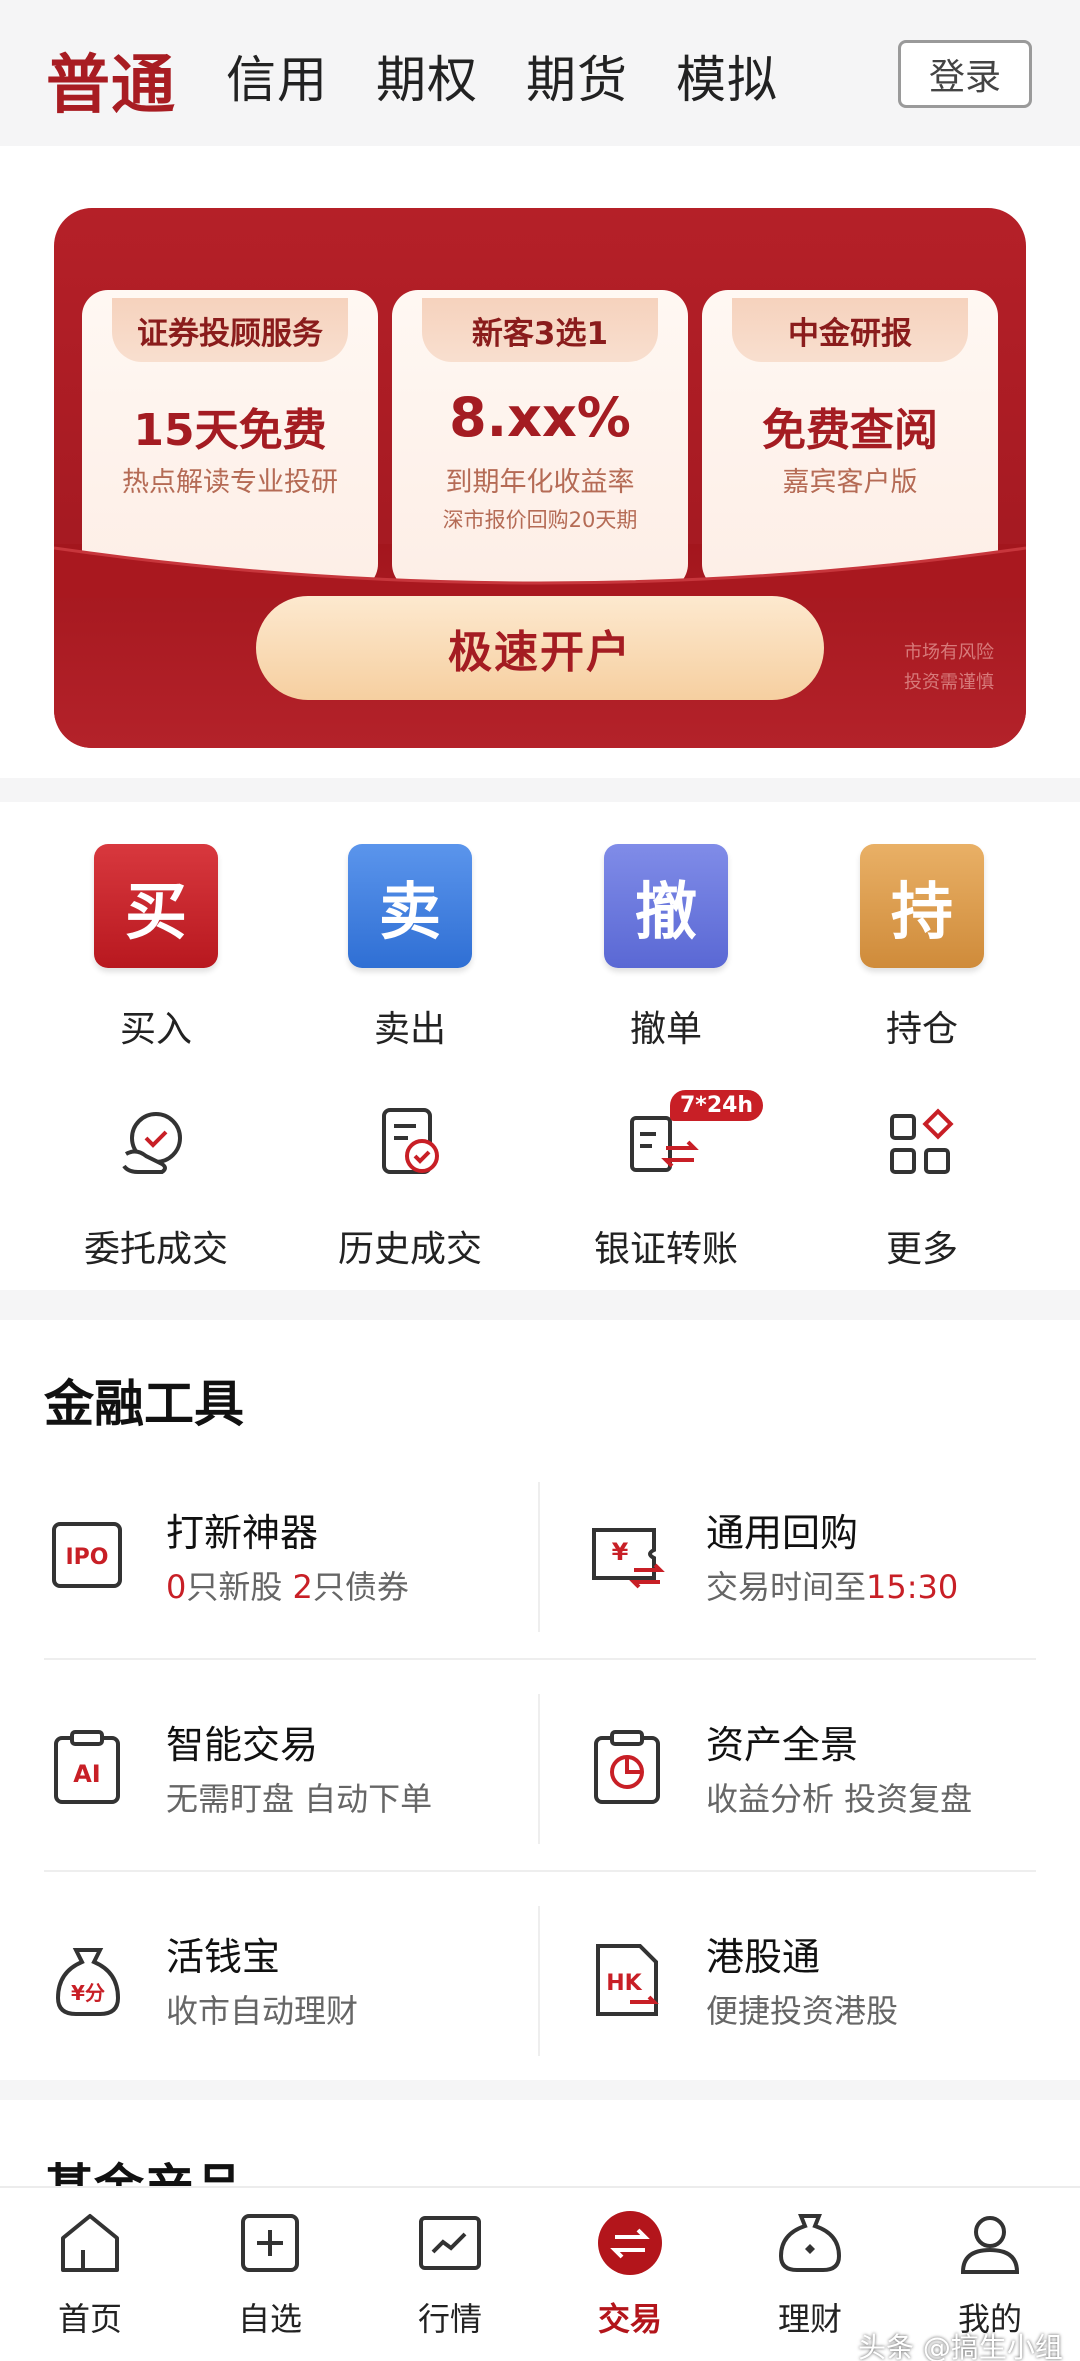 This screenshot has height=2361, width=1080. Describe the element at coordinates (156, 1188) in the screenshot. I see `entrust-deals-action: 委托成交` at that location.